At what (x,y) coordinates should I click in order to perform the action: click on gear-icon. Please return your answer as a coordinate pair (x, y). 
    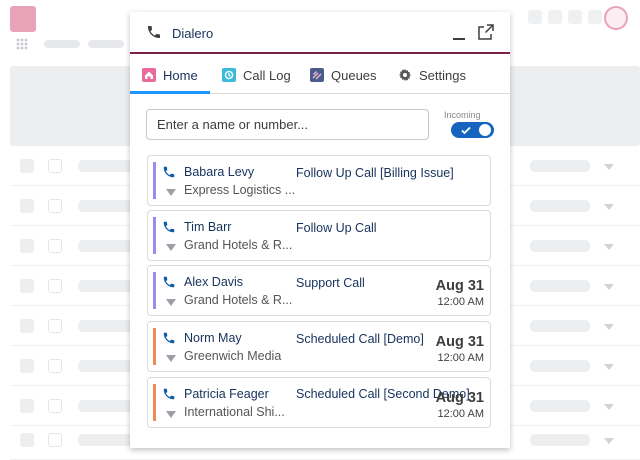
    Looking at the image, I should click on (405, 75).